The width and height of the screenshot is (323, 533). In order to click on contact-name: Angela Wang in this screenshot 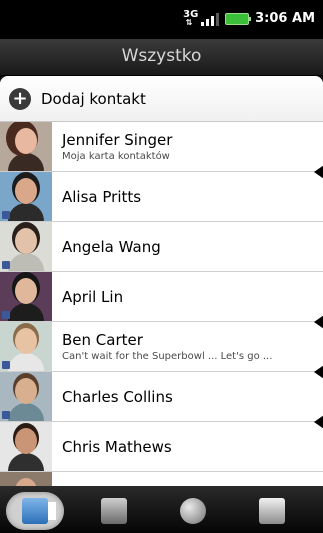, I will do `click(111, 246)`.